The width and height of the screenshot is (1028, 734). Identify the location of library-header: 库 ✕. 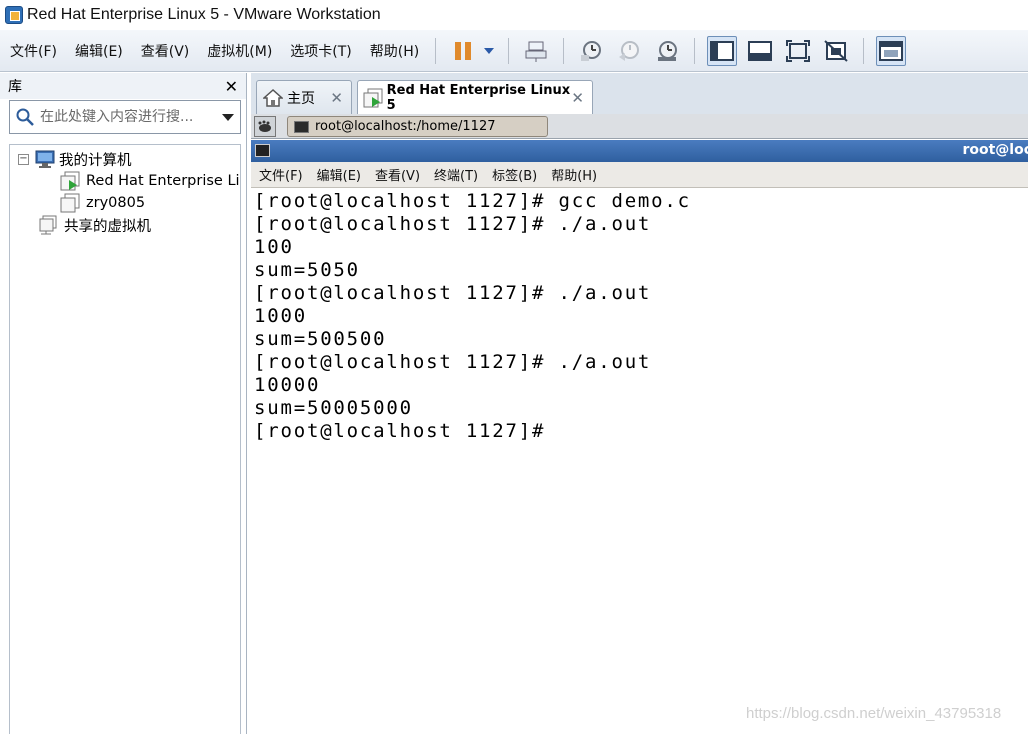
(123, 86).